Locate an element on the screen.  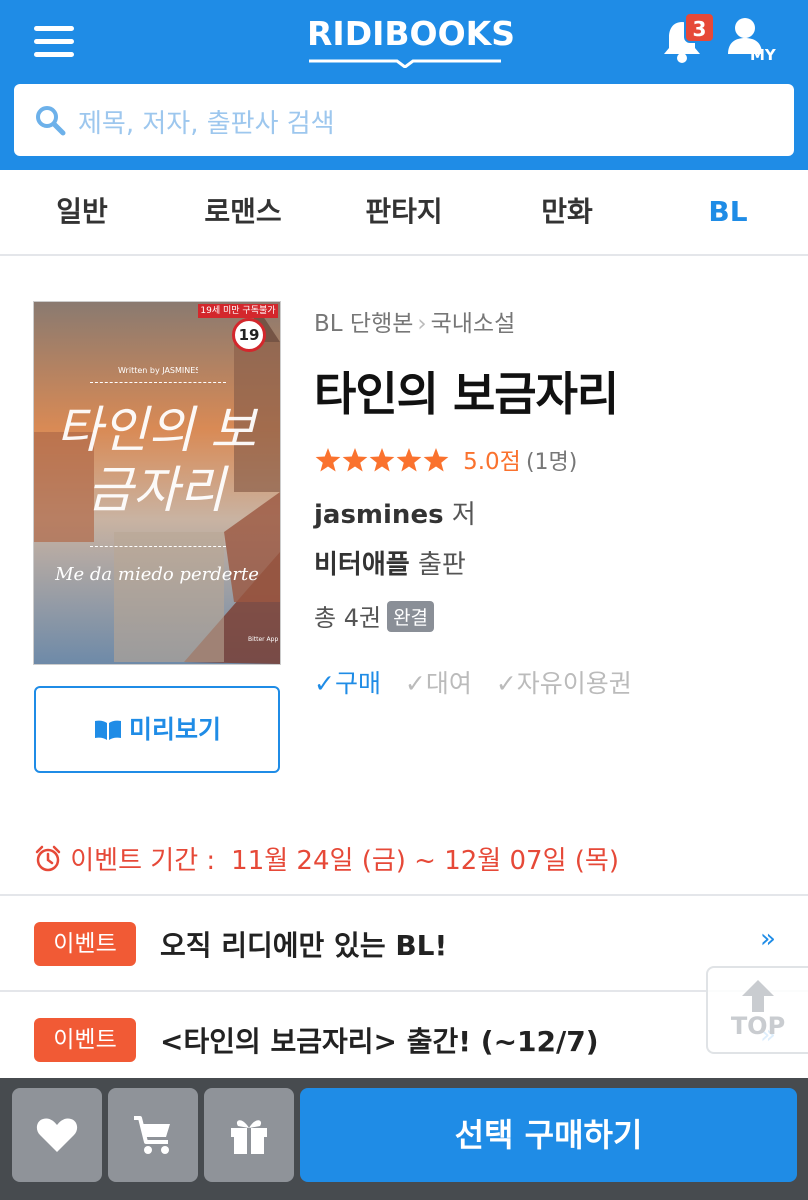
volume-info: 총 4권 완결 is located at coordinates (374, 615).